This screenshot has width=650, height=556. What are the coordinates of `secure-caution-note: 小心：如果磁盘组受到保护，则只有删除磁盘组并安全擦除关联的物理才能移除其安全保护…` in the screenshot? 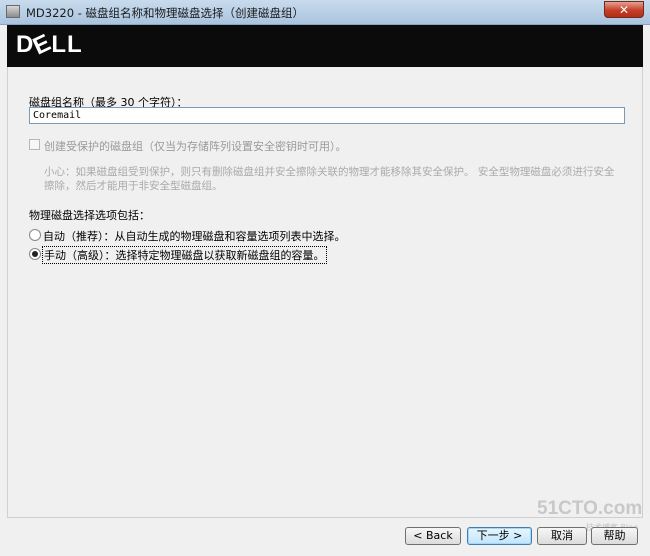 It's located at (329, 179).